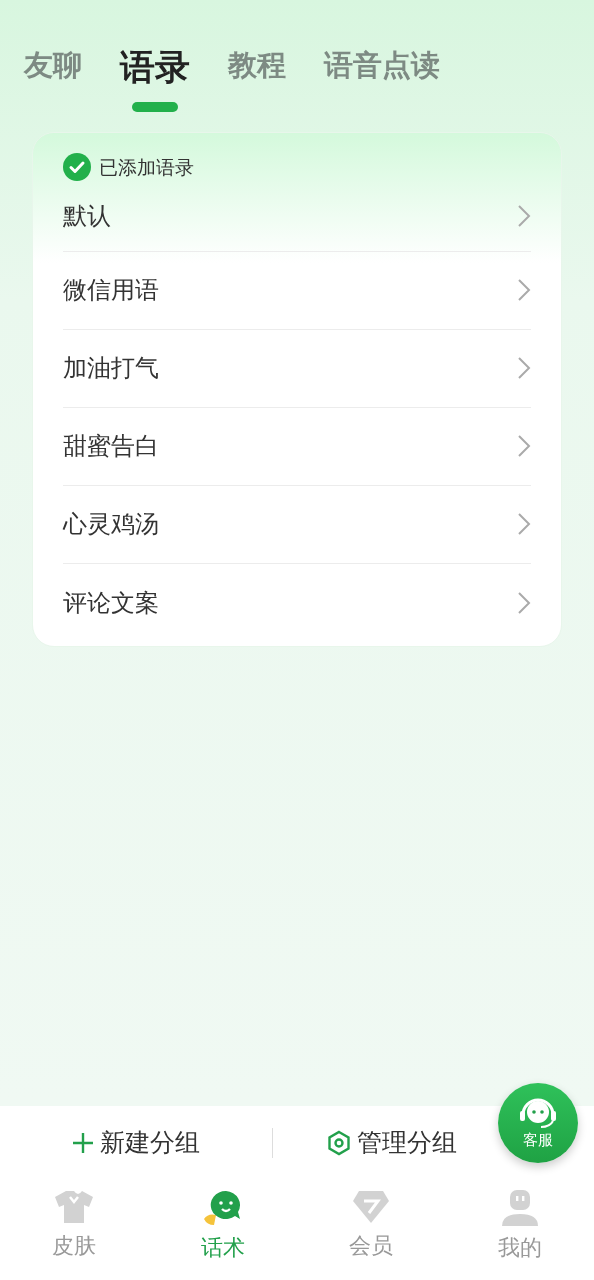 This screenshot has height=1280, width=594. I want to click on person-icon, so click(519, 1208).